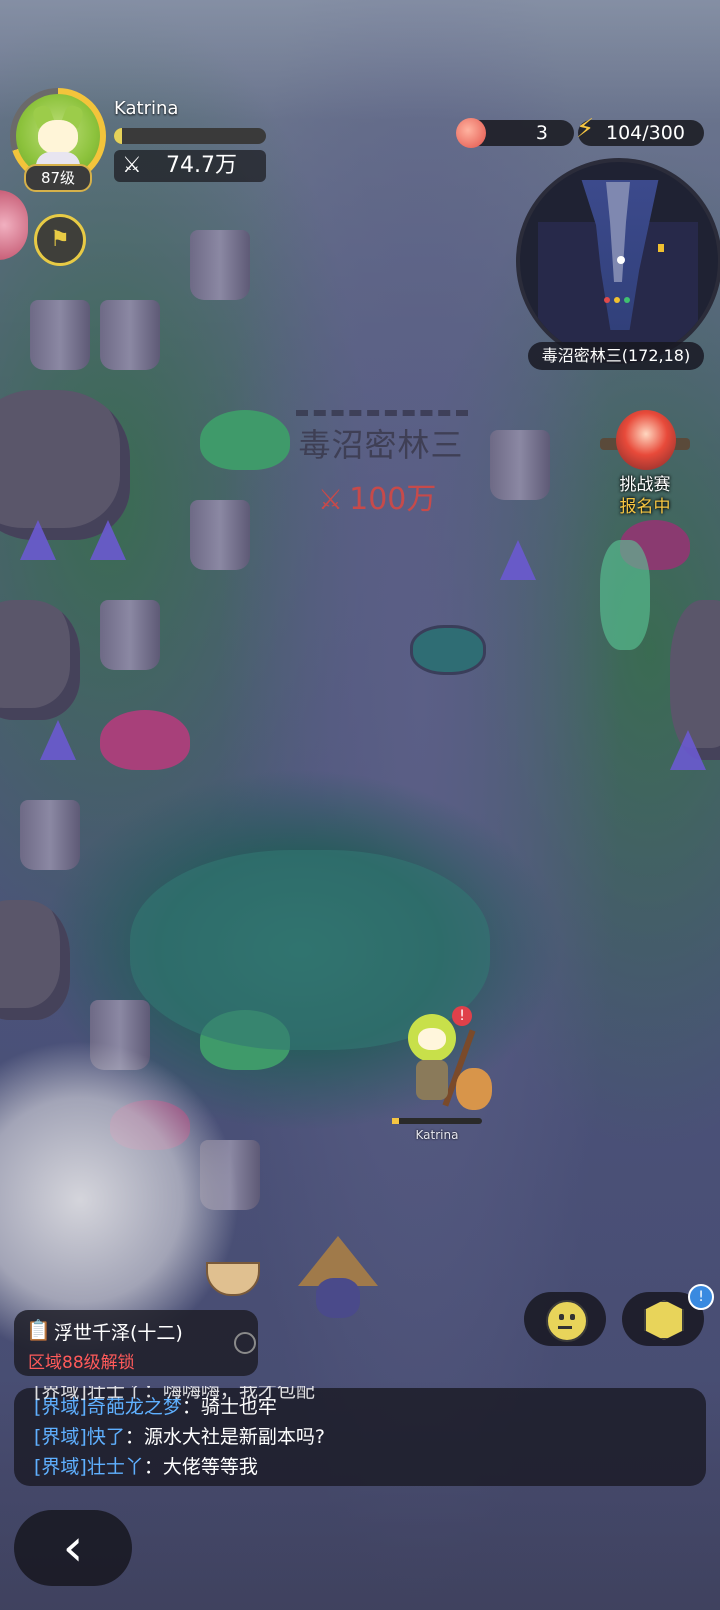 This screenshot has height=1610, width=720. I want to click on chevron-left-icon: ‹, so click(73, 1548).